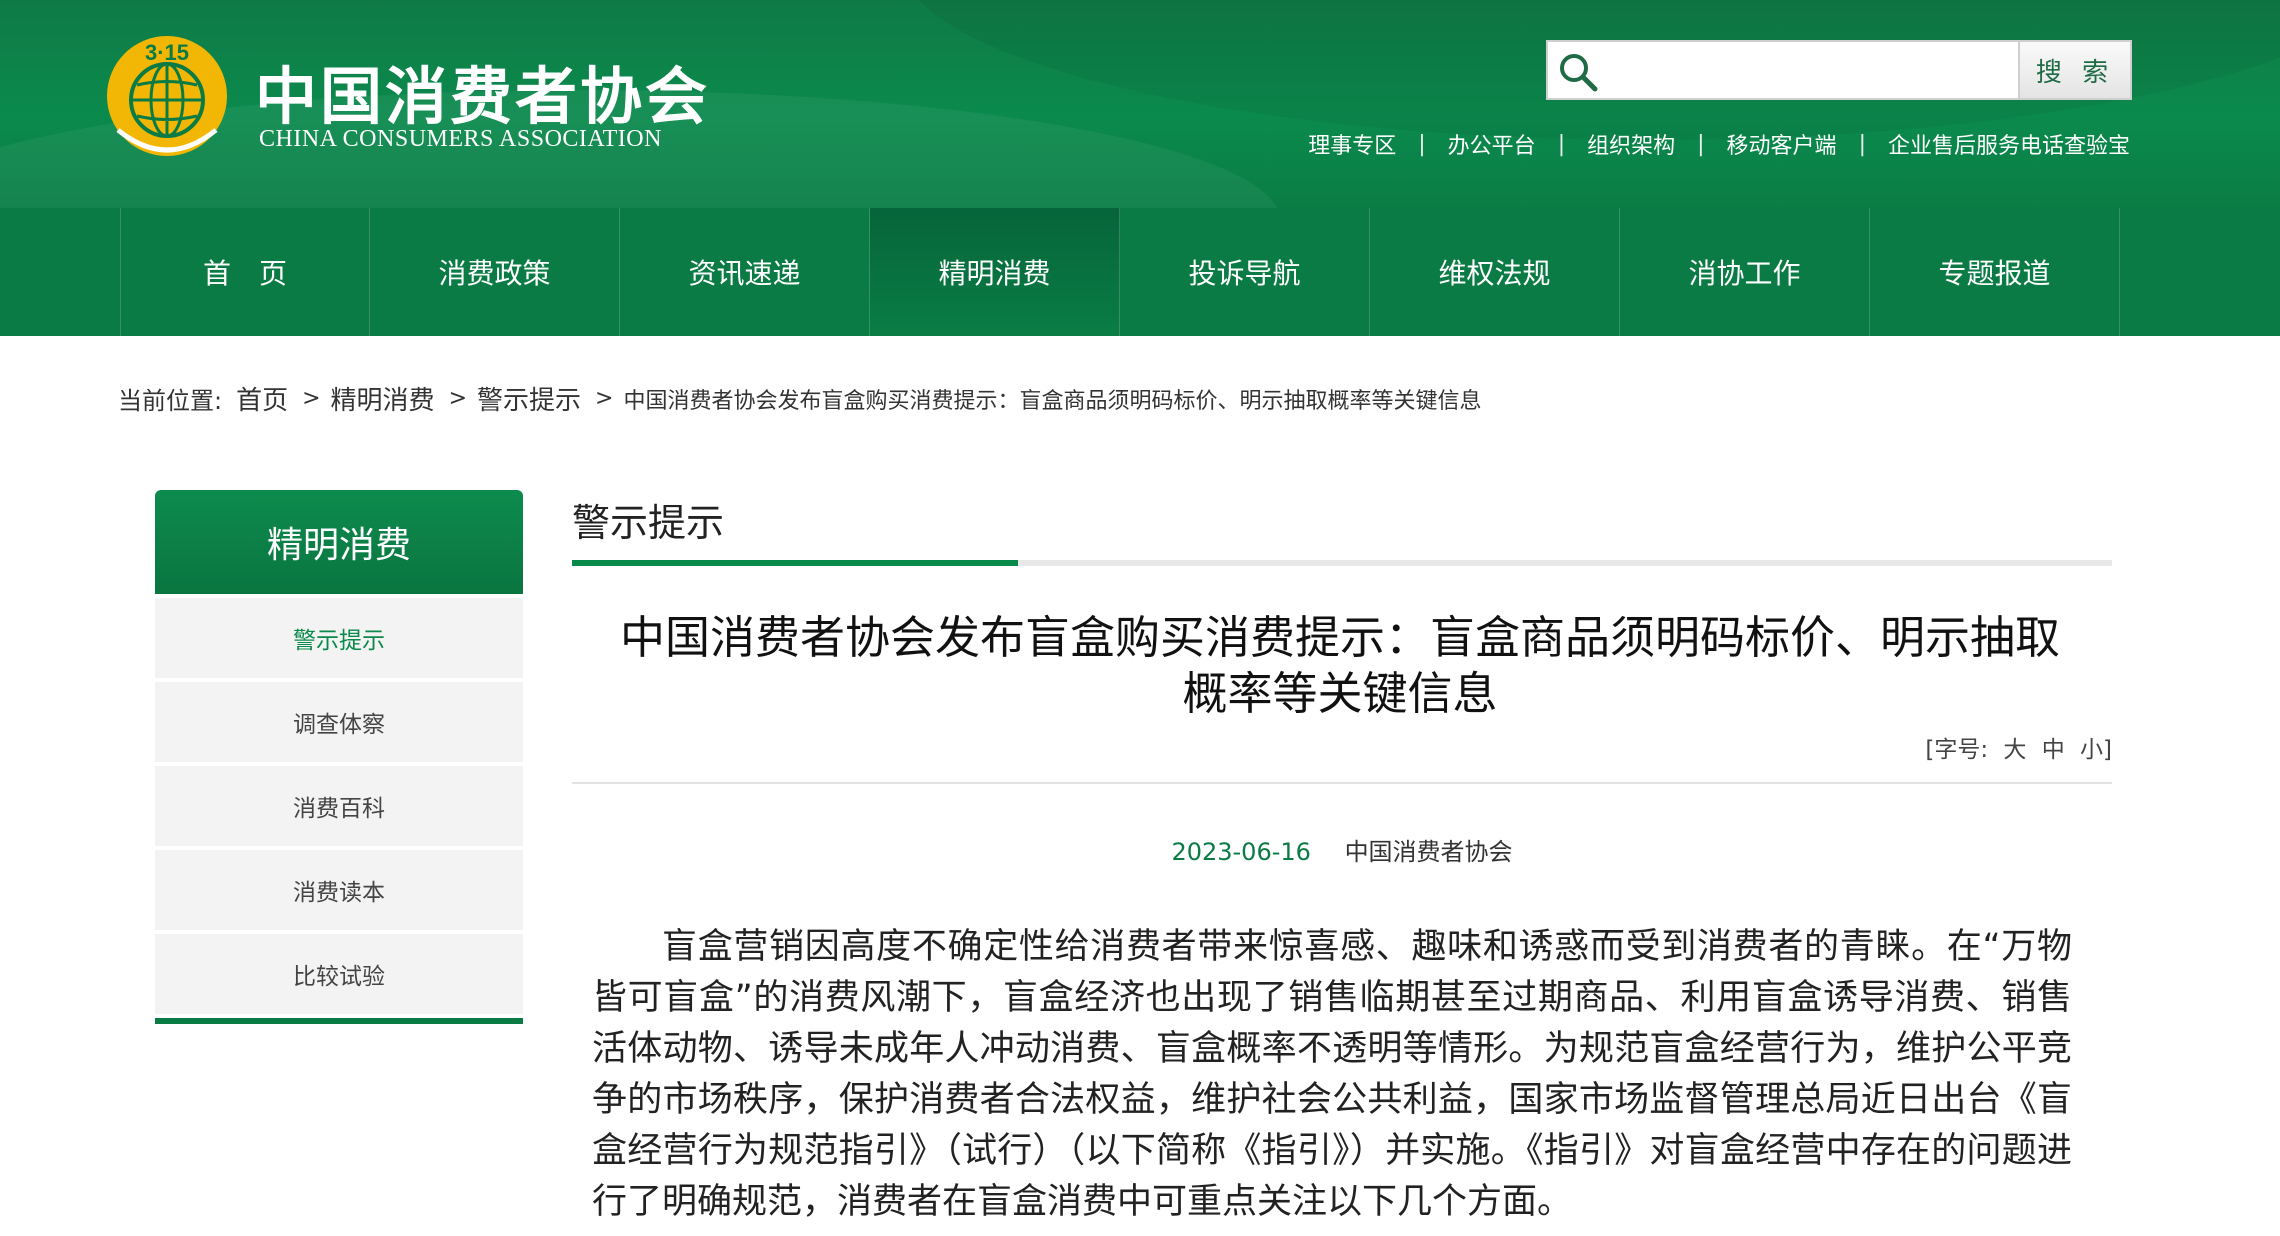  I want to click on article-date: 2023-06-16, so click(1241, 852).